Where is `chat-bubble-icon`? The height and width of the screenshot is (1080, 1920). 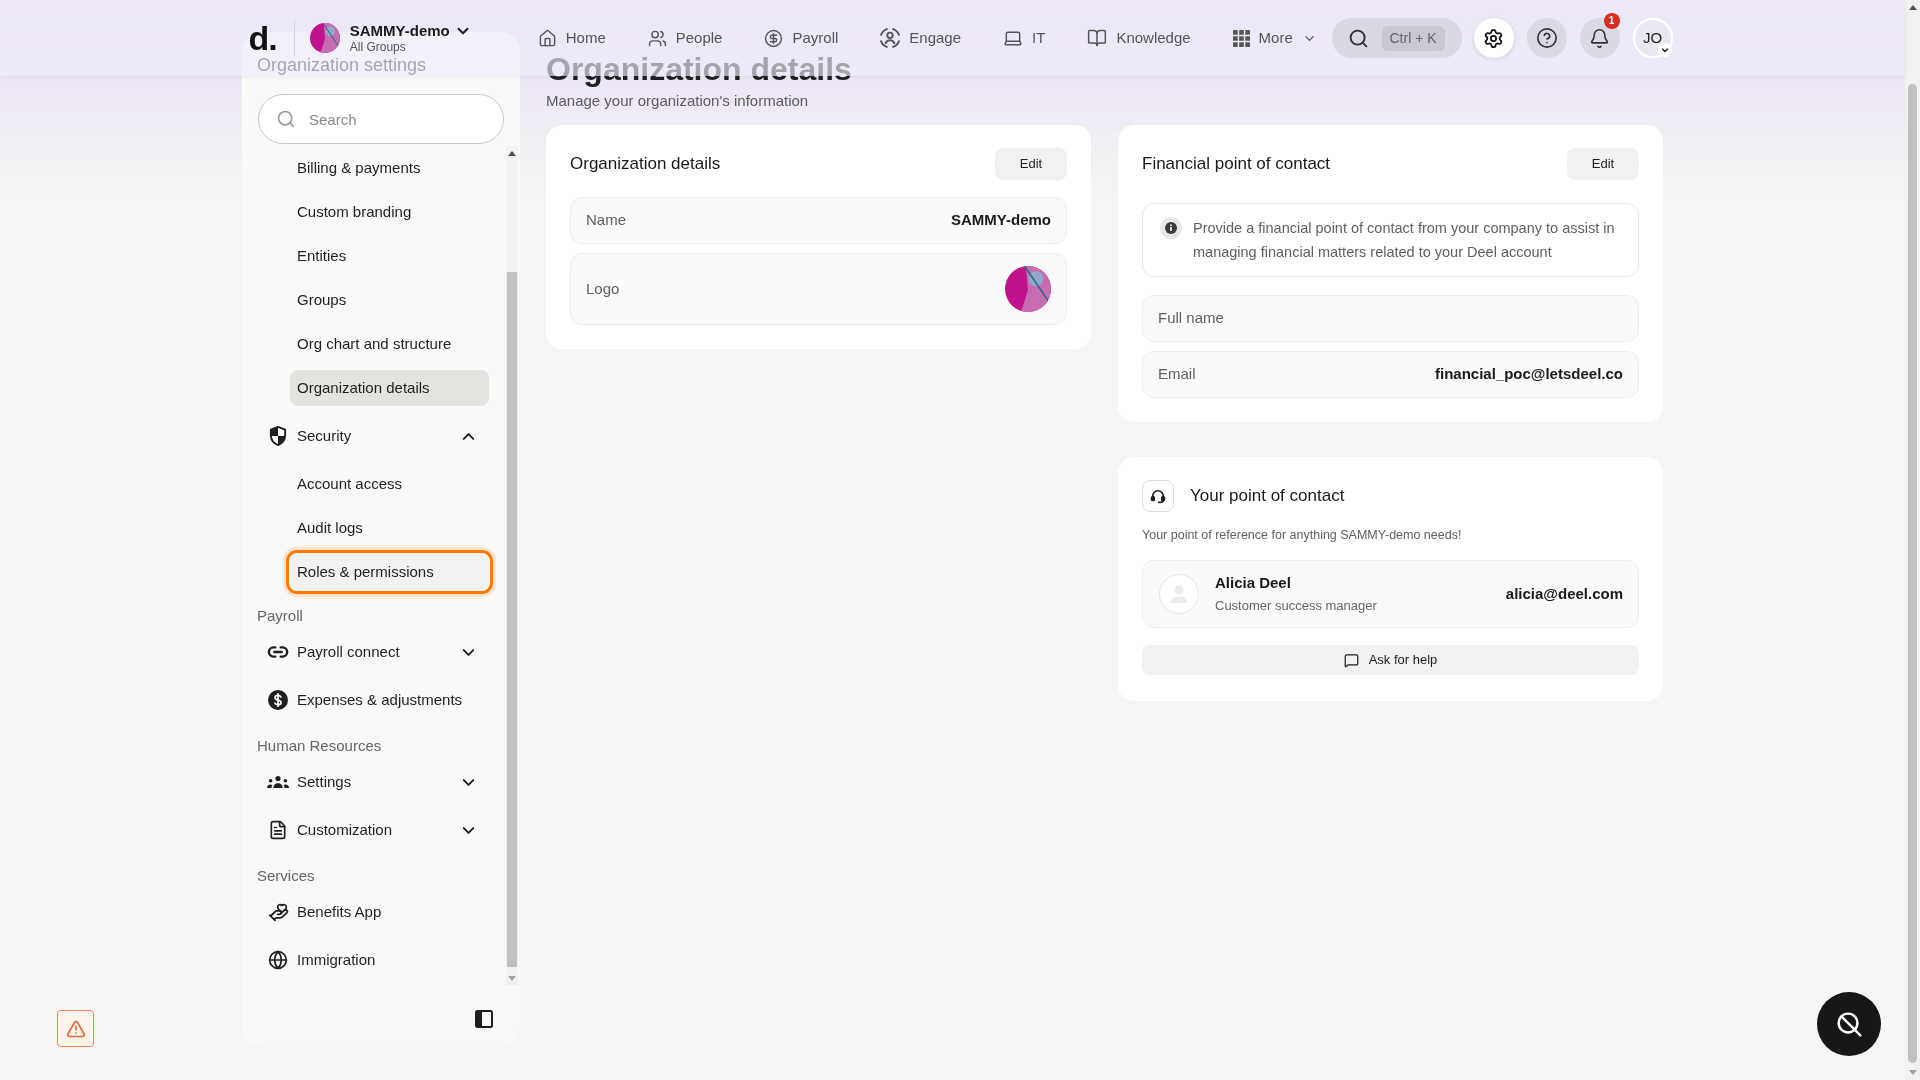 chat-bubble-icon is located at coordinates (1351, 660).